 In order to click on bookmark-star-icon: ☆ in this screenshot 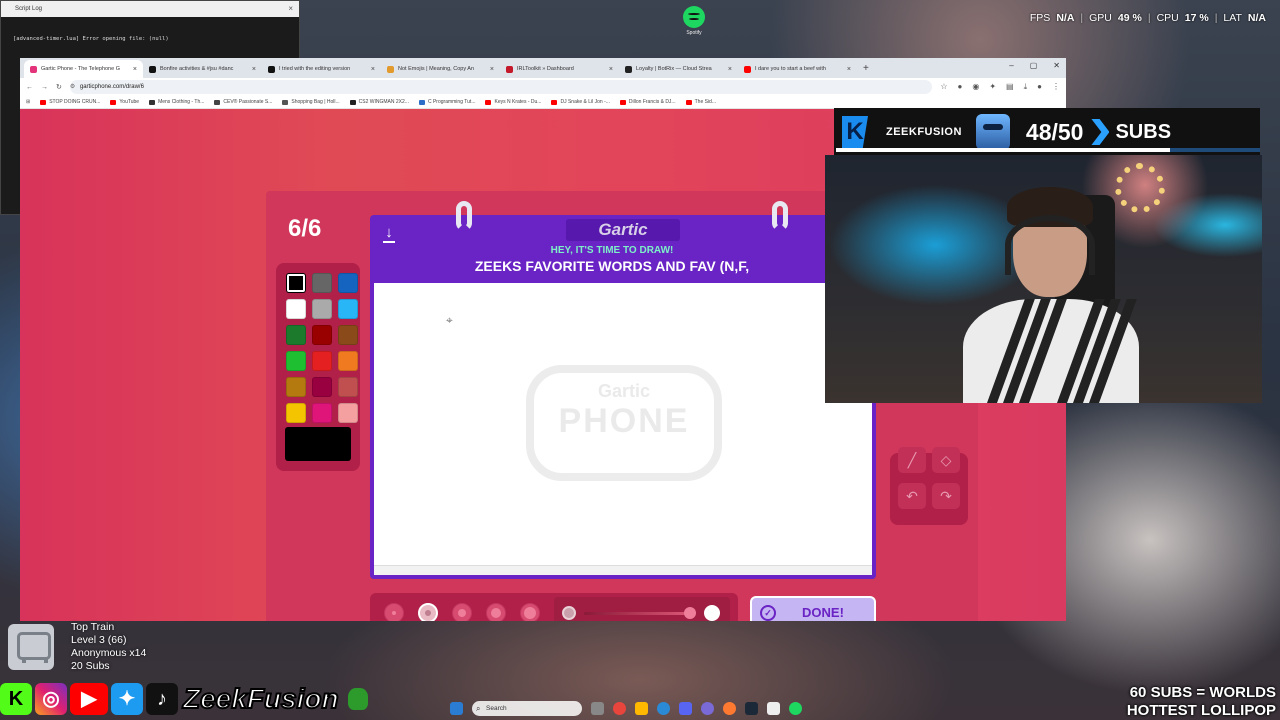, I will do `click(943, 87)`.